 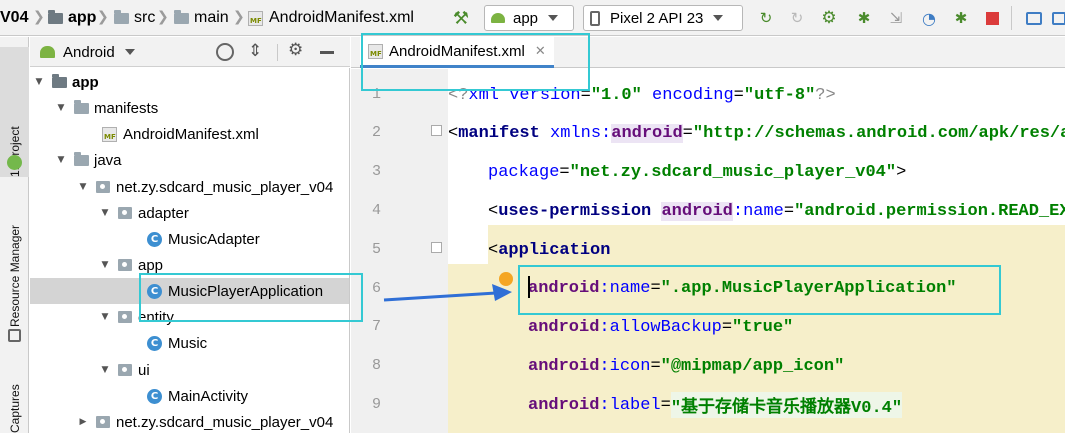 I want to click on attach-debugger-icon: ⇲, so click(x=896, y=18).